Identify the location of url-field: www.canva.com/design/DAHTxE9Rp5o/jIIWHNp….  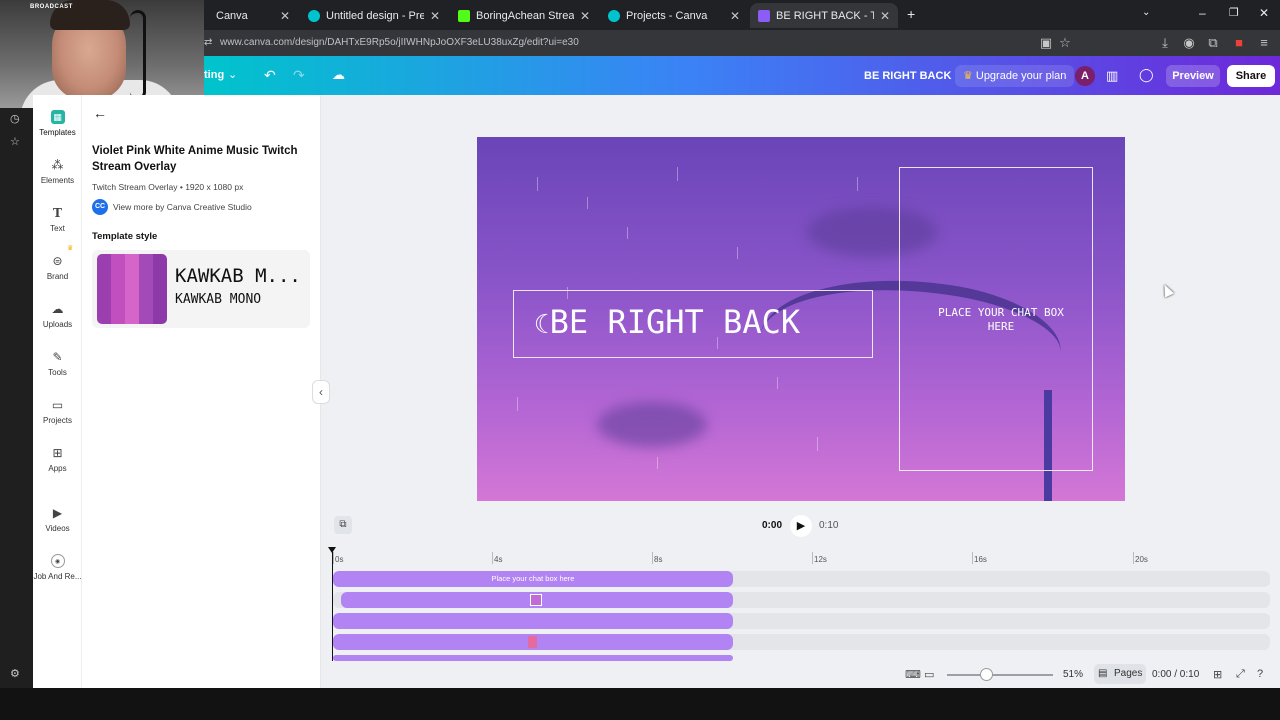
(399, 42).